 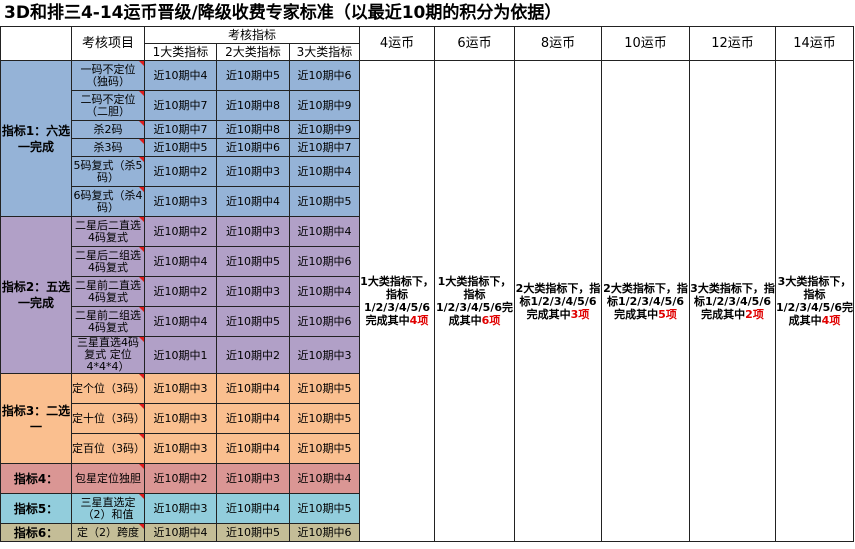 What do you see at coordinates (180, 355) in the screenshot?
I see `indicator-value-cell: 近10期中1` at bounding box center [180, 355].